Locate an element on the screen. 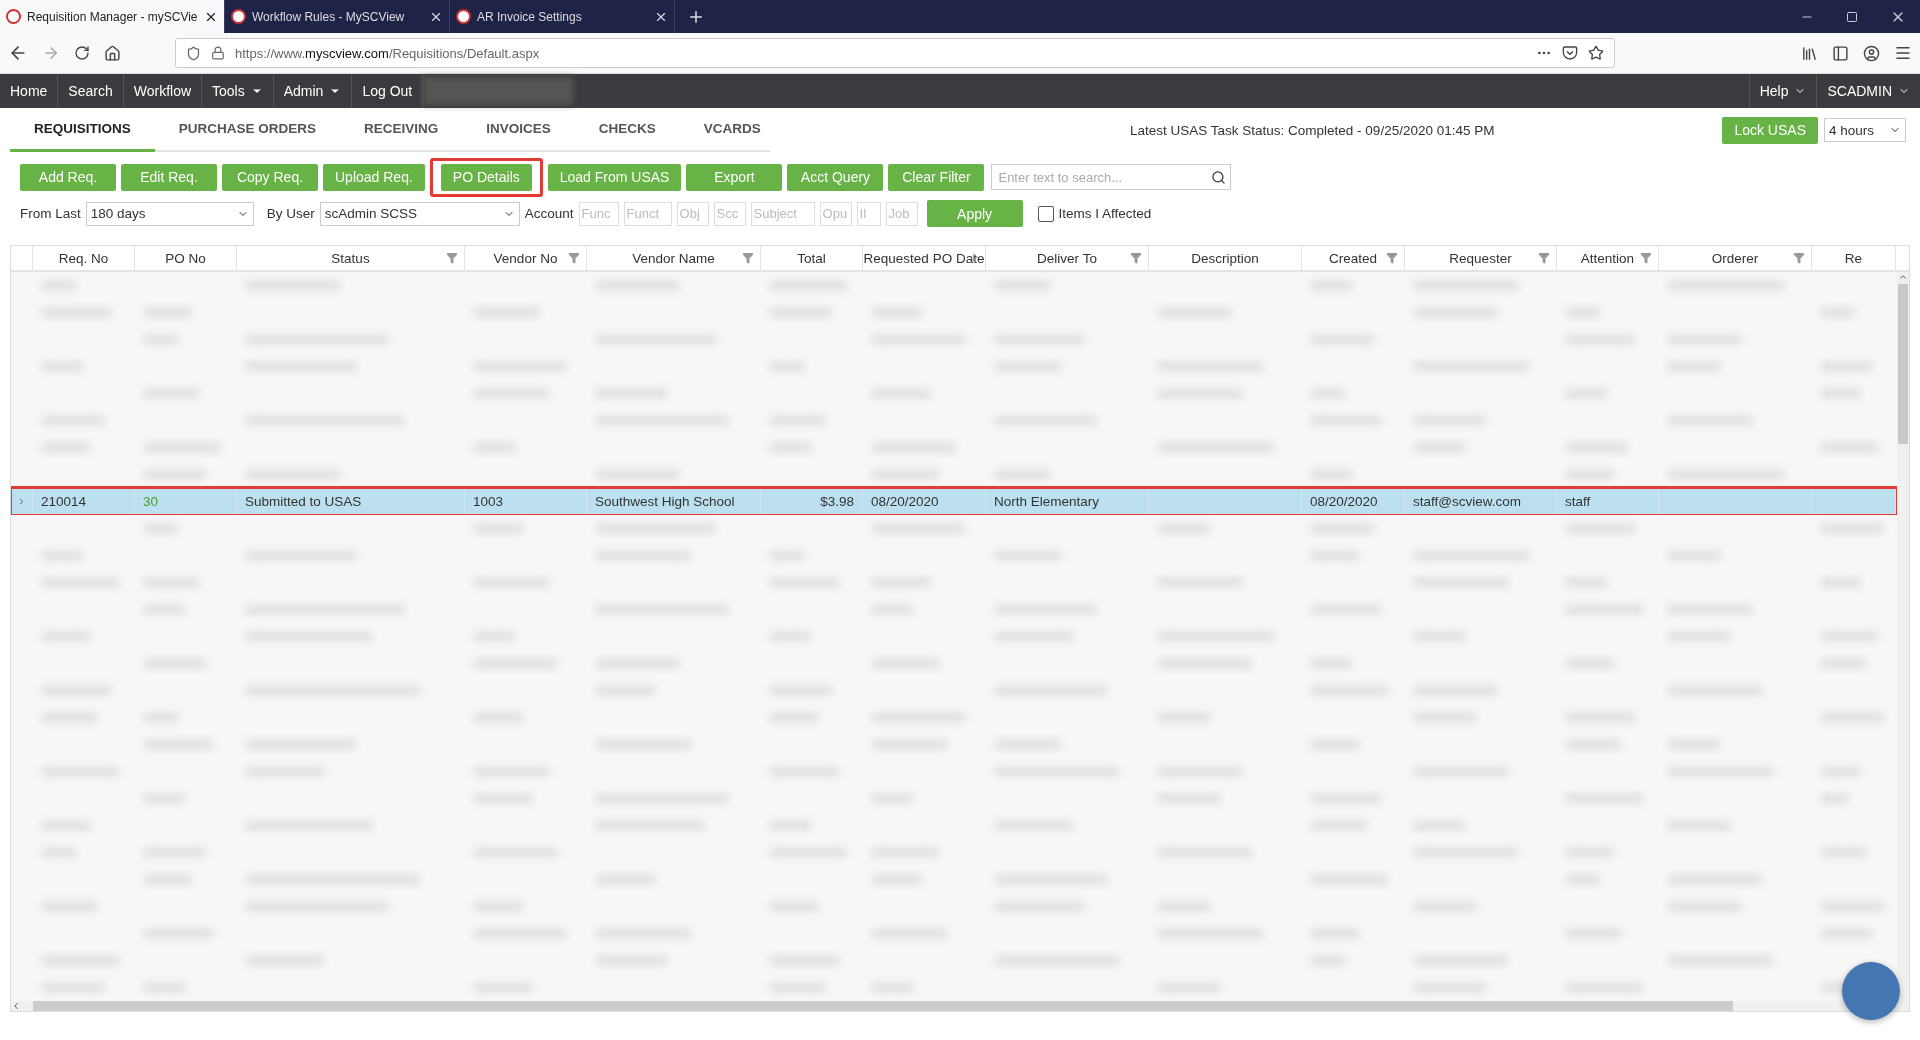 Image resolution: width=1920 pixels, height=1040 pixels. table-cell: staff is located at coordinates (1578, 501).